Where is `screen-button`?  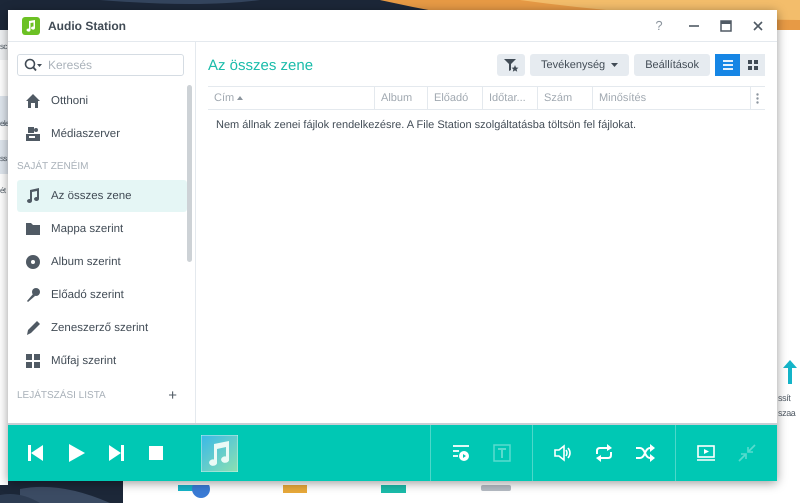 screen-button is located at coordinates (706, 453).